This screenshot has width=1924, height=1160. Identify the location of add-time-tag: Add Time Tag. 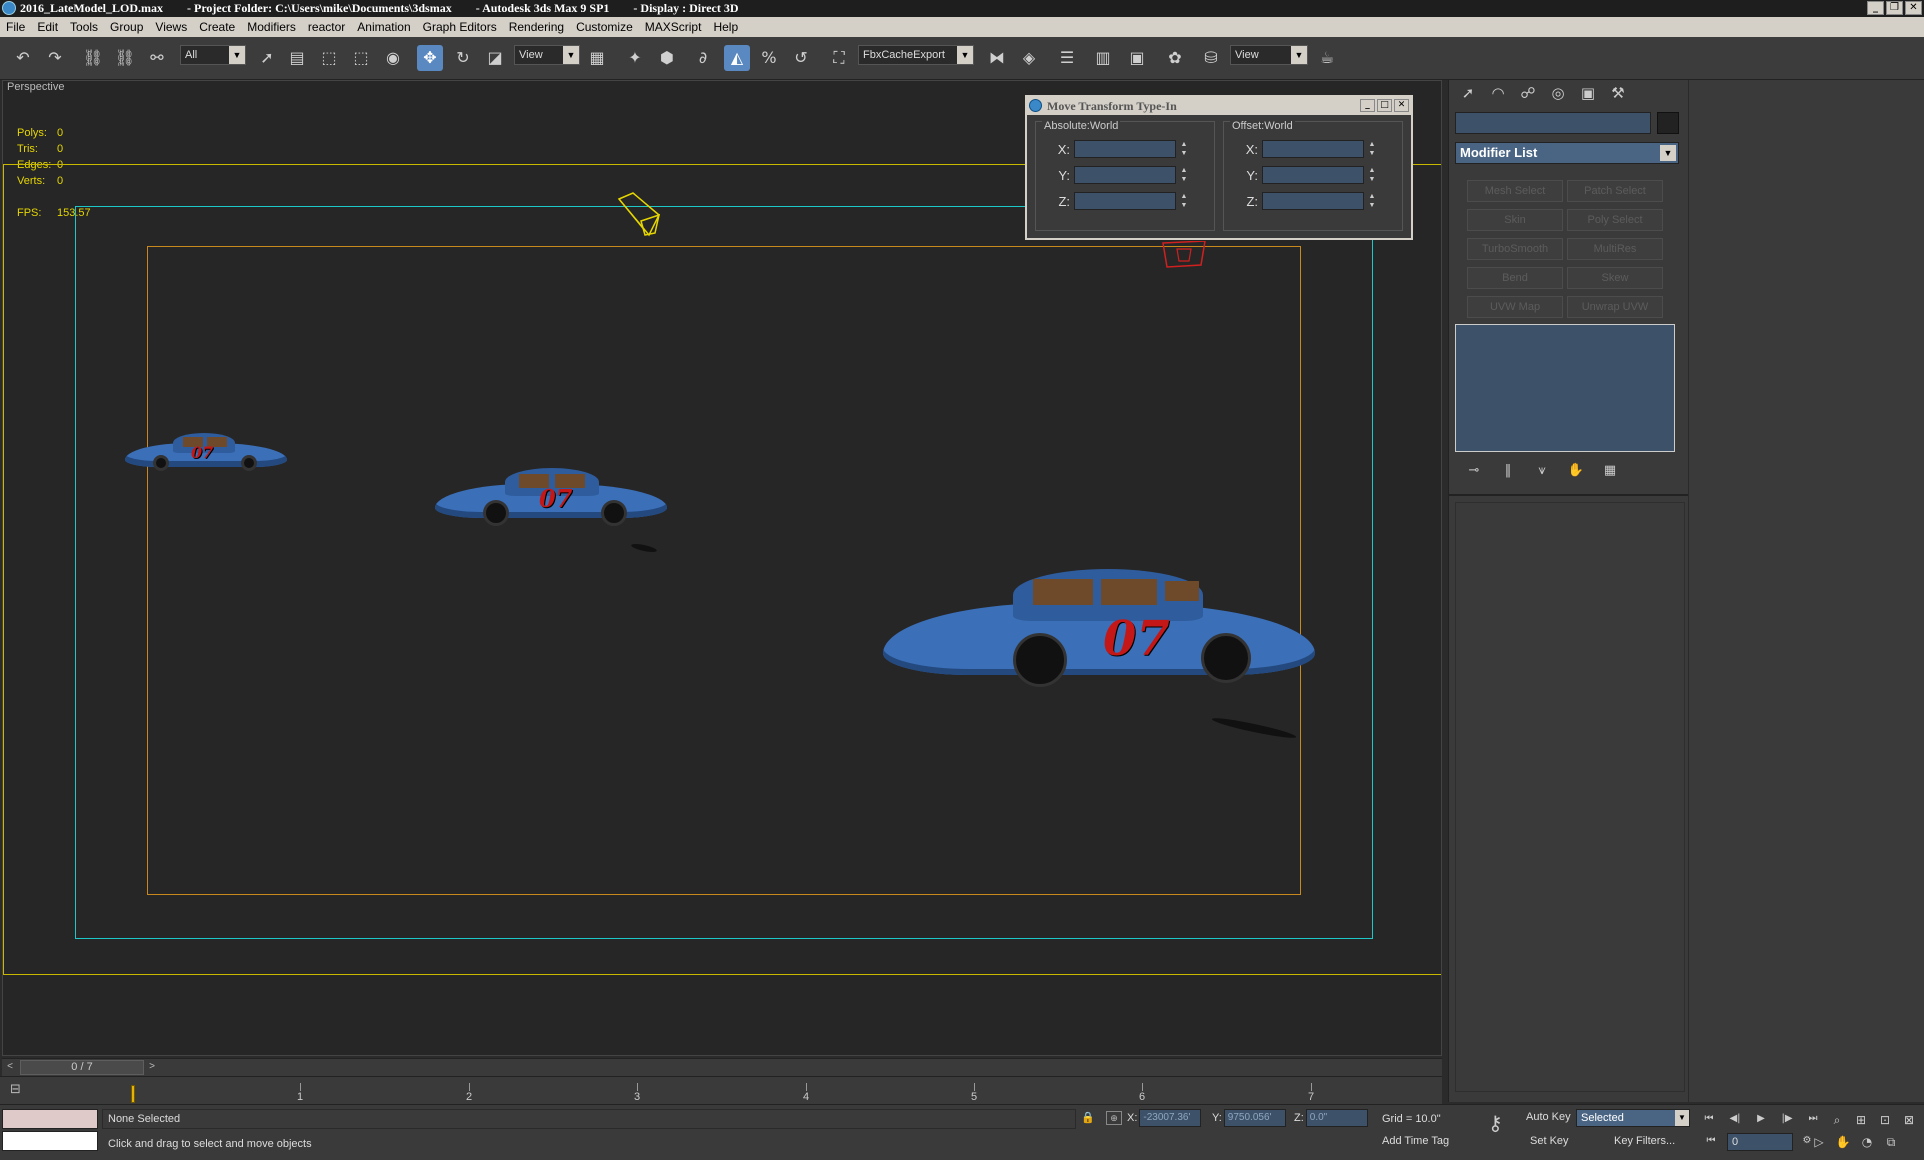
(1415, 1141).